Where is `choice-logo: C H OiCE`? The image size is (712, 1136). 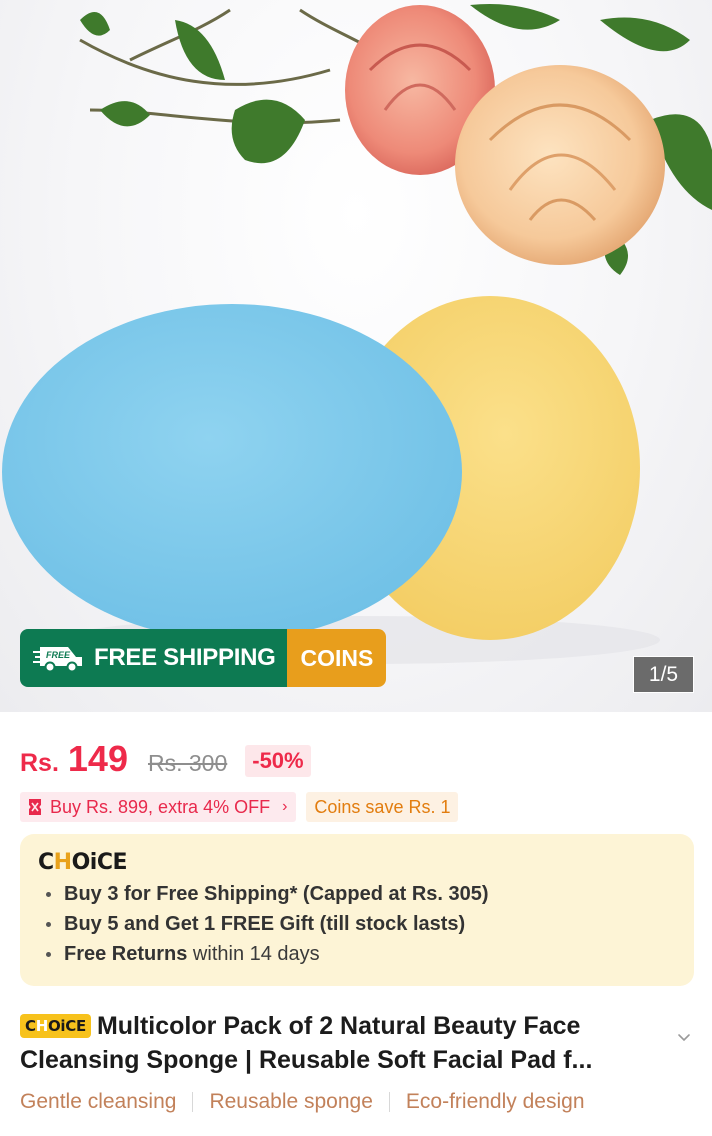
choice-logo: C H OiCE is located at coordinates (83, 862).